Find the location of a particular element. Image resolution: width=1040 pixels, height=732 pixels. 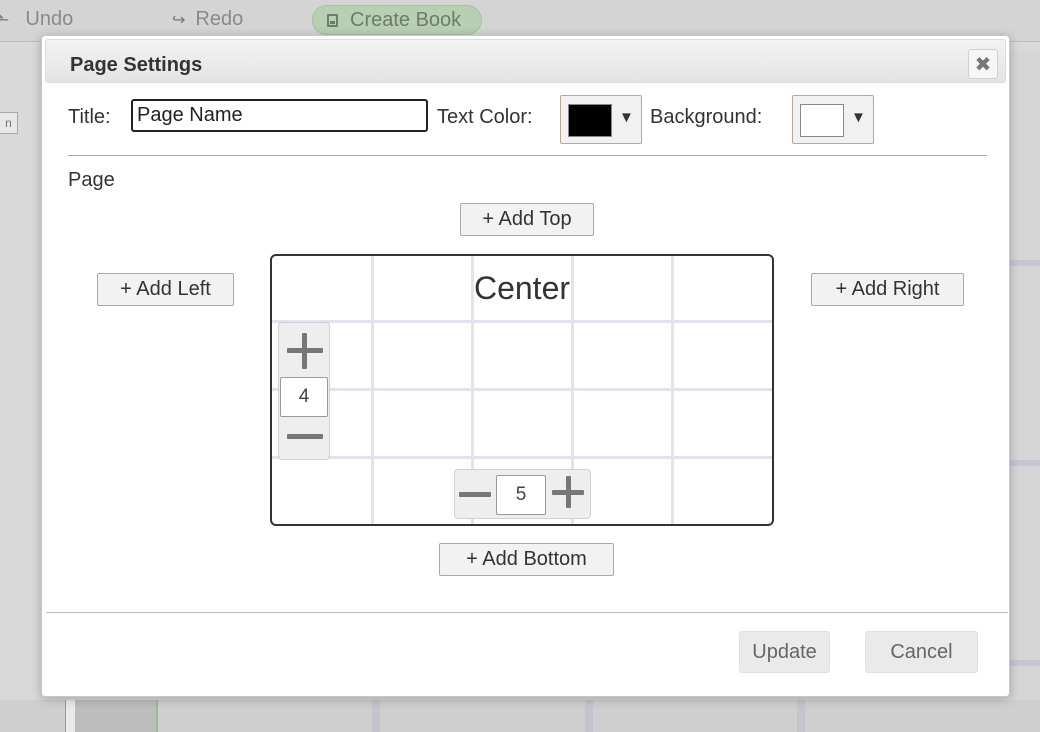

update-button: Update is located at coordinates (784, 652).